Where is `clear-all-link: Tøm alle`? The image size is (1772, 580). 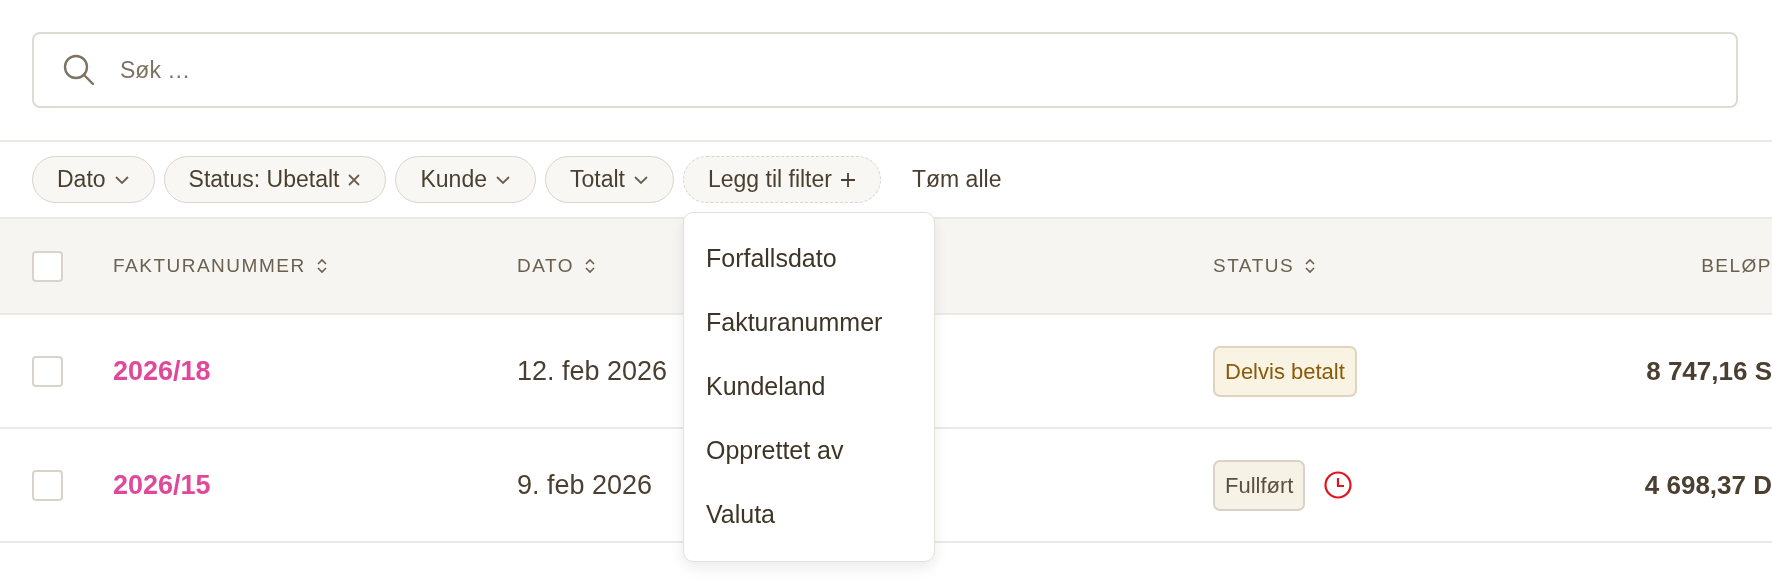
clear-all-link: Tøm alle is located at coordinates (956, 179).